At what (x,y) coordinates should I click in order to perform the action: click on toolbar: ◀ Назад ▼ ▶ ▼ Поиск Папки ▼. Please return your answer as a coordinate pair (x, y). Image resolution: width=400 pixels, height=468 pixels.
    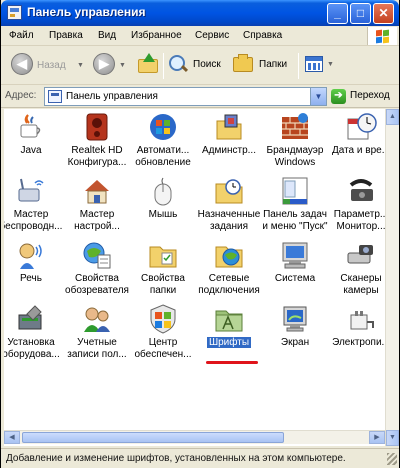
    Looking at the image, I should click on (200, 66).